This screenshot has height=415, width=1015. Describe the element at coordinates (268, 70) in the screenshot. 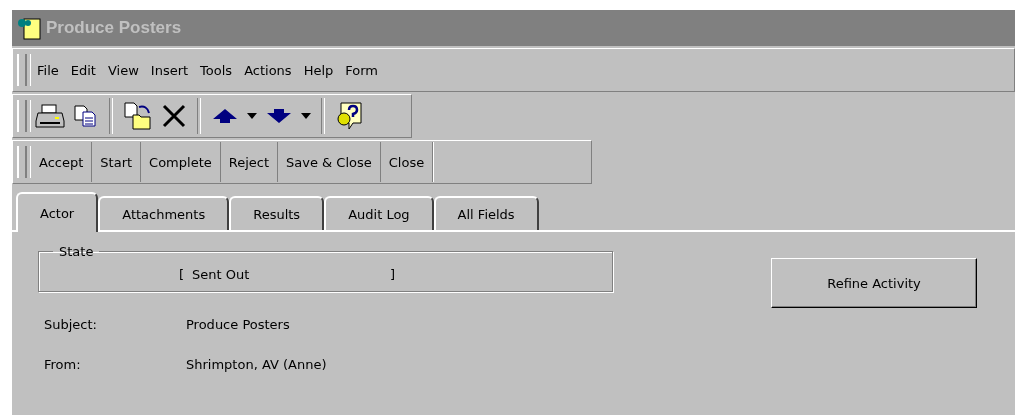

I see `menu-item: Actions` at that location.